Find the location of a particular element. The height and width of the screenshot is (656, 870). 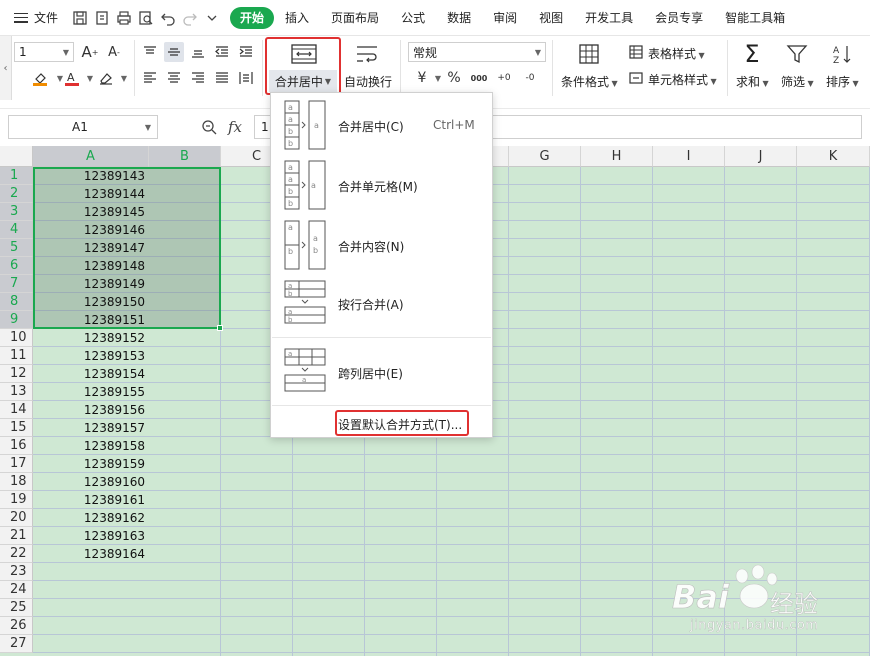

cell-style-button: 单元格样式 ▼ is located at coordinates (682, 79).